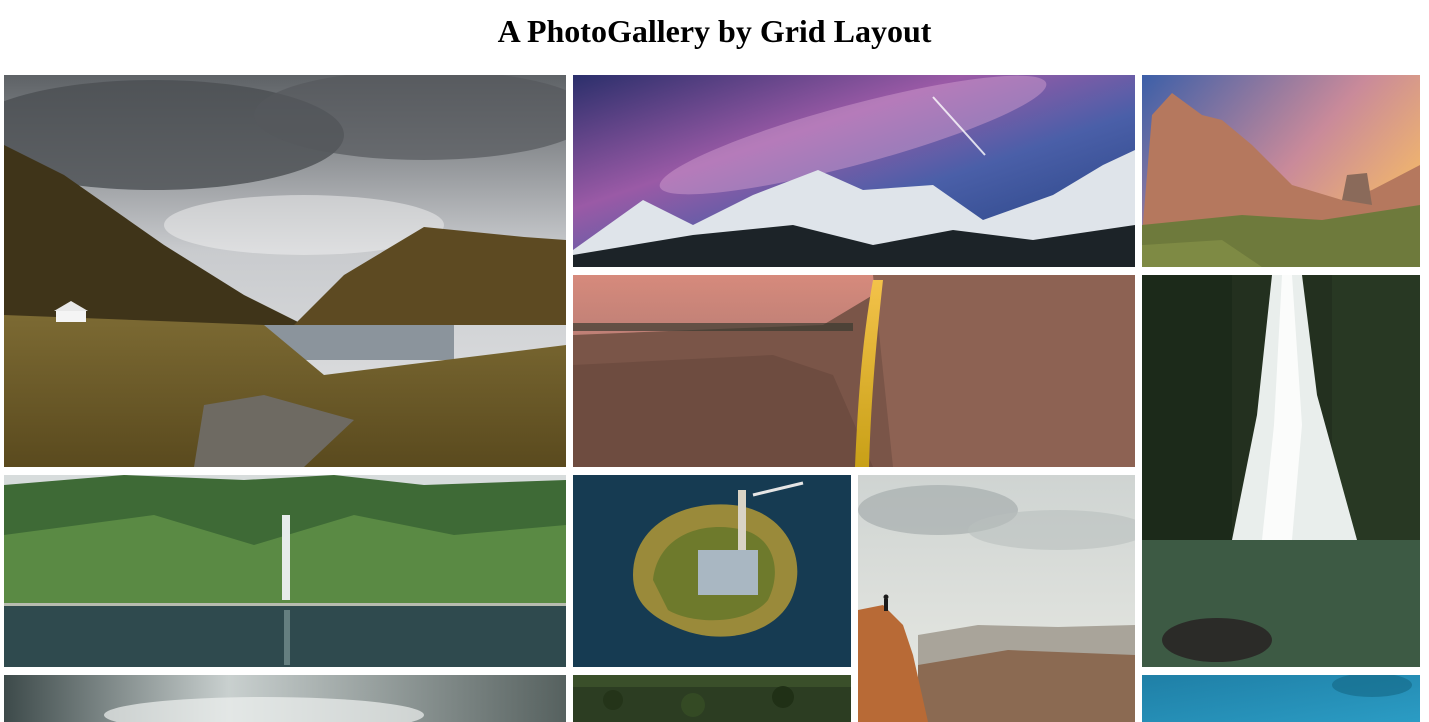  What do you see at coordinates (854, 371) in the screenshot?
I see `gallery-photo-firefall-cliff` at bounding box center [854, 371].